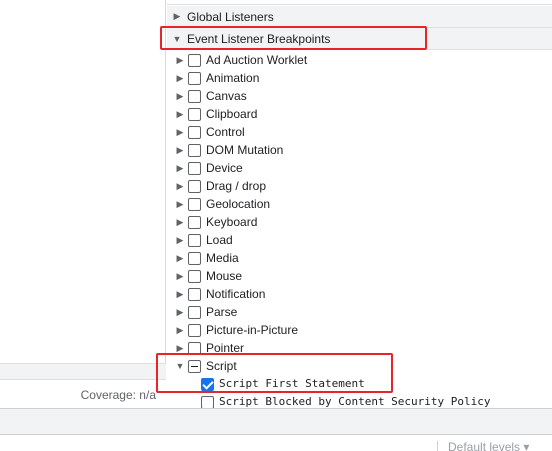 The height and width of the screenshot is (451, 552). I want to click on status-band, so click(83, 372).